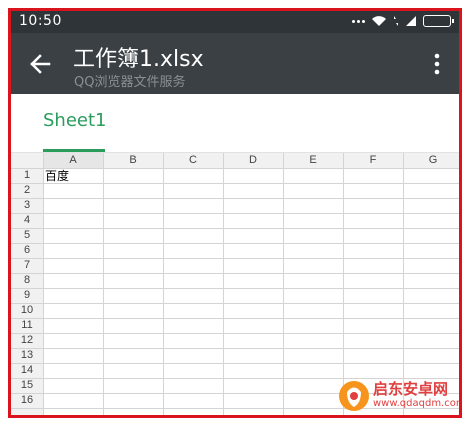 The height and width of the screenshot is (424, 469). I want to click on row-header-7: 7, so click(27, 265).